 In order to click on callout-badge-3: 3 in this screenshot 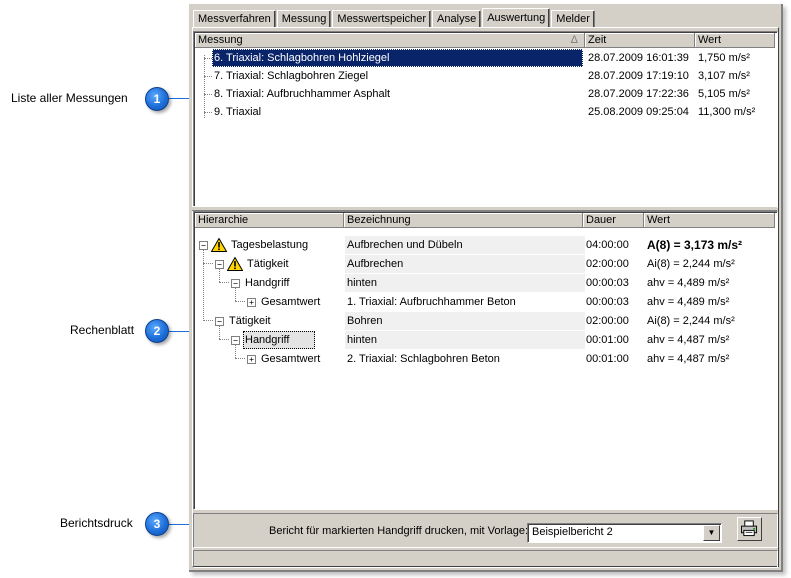, I will do `click(157, 524)`.